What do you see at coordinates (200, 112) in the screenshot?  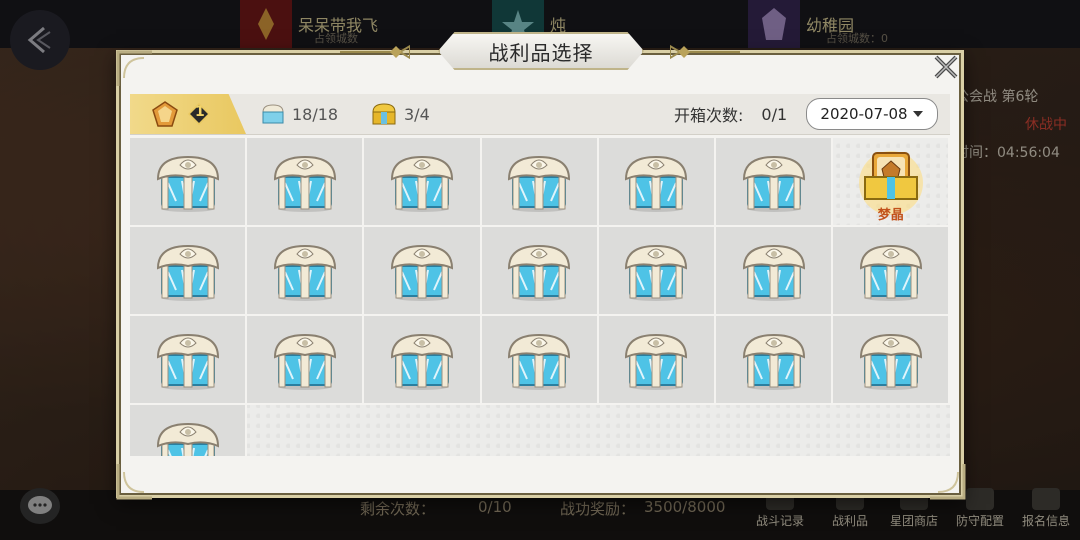 I see `tab-badge-number: 1` at bounding box center [200, 112].